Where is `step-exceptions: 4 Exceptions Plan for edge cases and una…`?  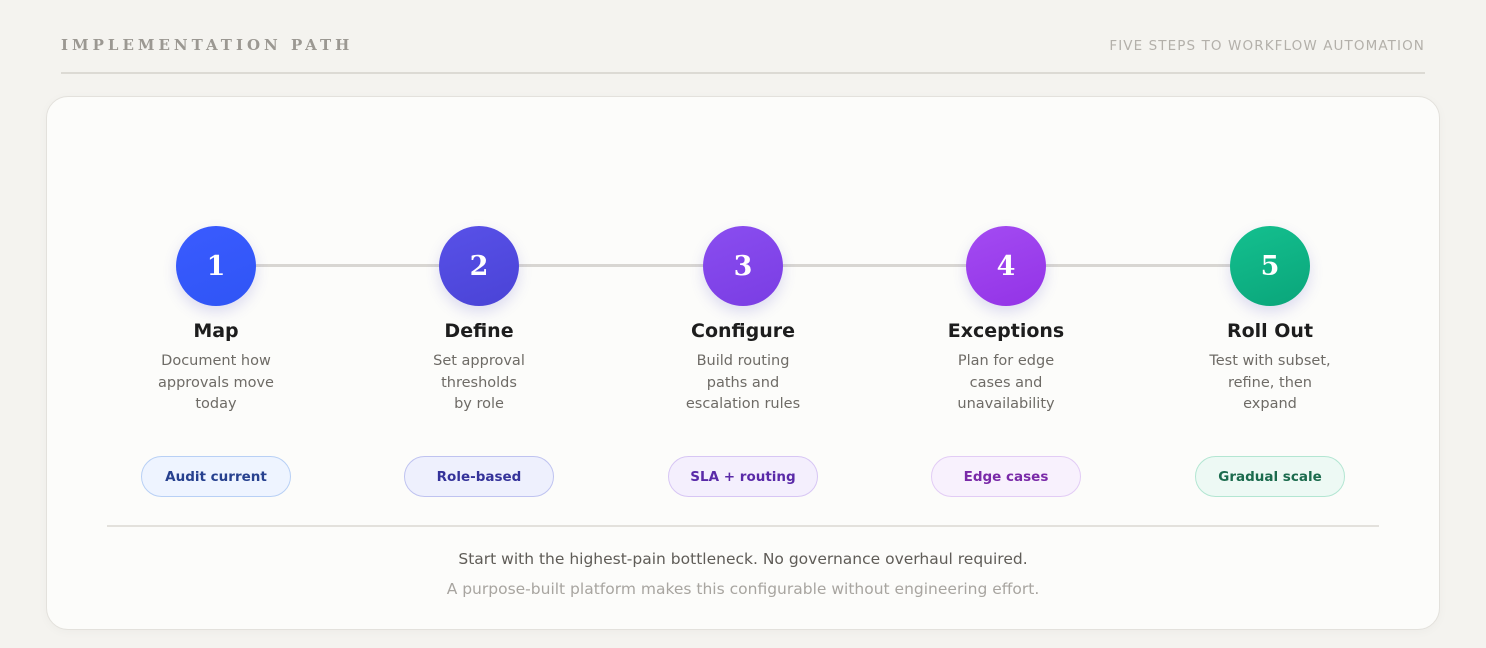 step-exceptions: 4 Exceptions Plan for edge cases and una… is located at coordinates (1006, 321).